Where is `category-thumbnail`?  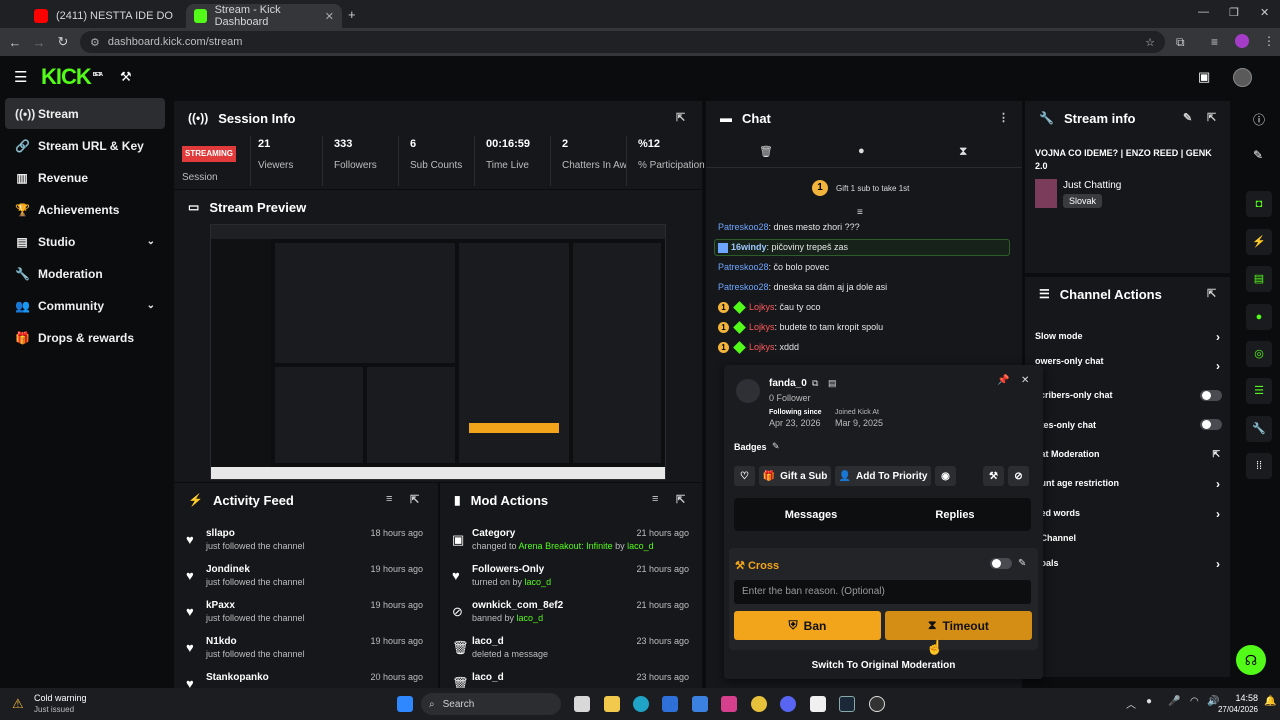 category-thumbnail is located at coordinates (1046, 193).